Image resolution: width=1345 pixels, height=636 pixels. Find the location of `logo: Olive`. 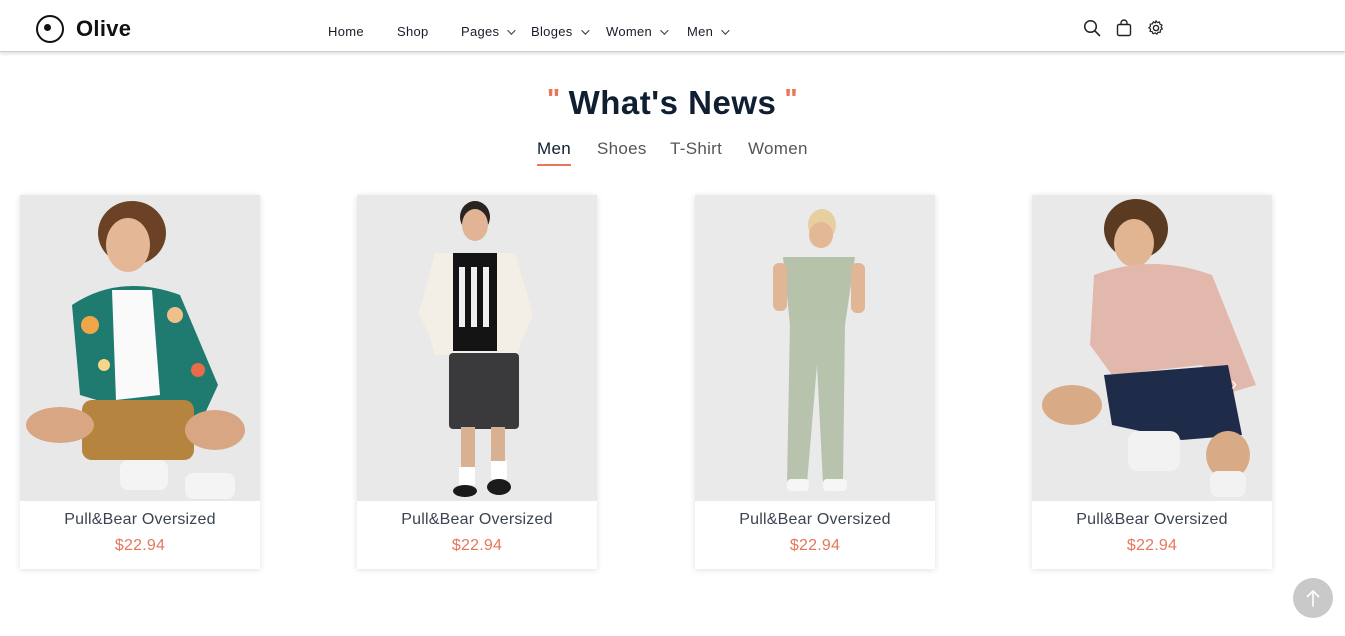

logo: Olive is located at coordinates (83, 29).